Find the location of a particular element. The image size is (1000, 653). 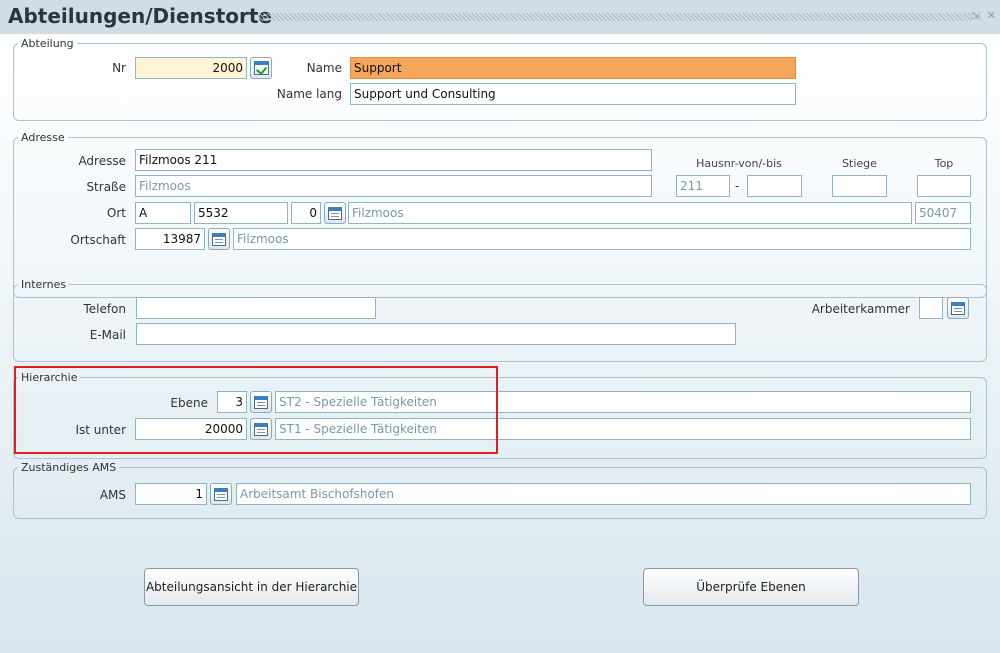

ams-legend: Zuständiges AMS is located at coordinates (69, 467).